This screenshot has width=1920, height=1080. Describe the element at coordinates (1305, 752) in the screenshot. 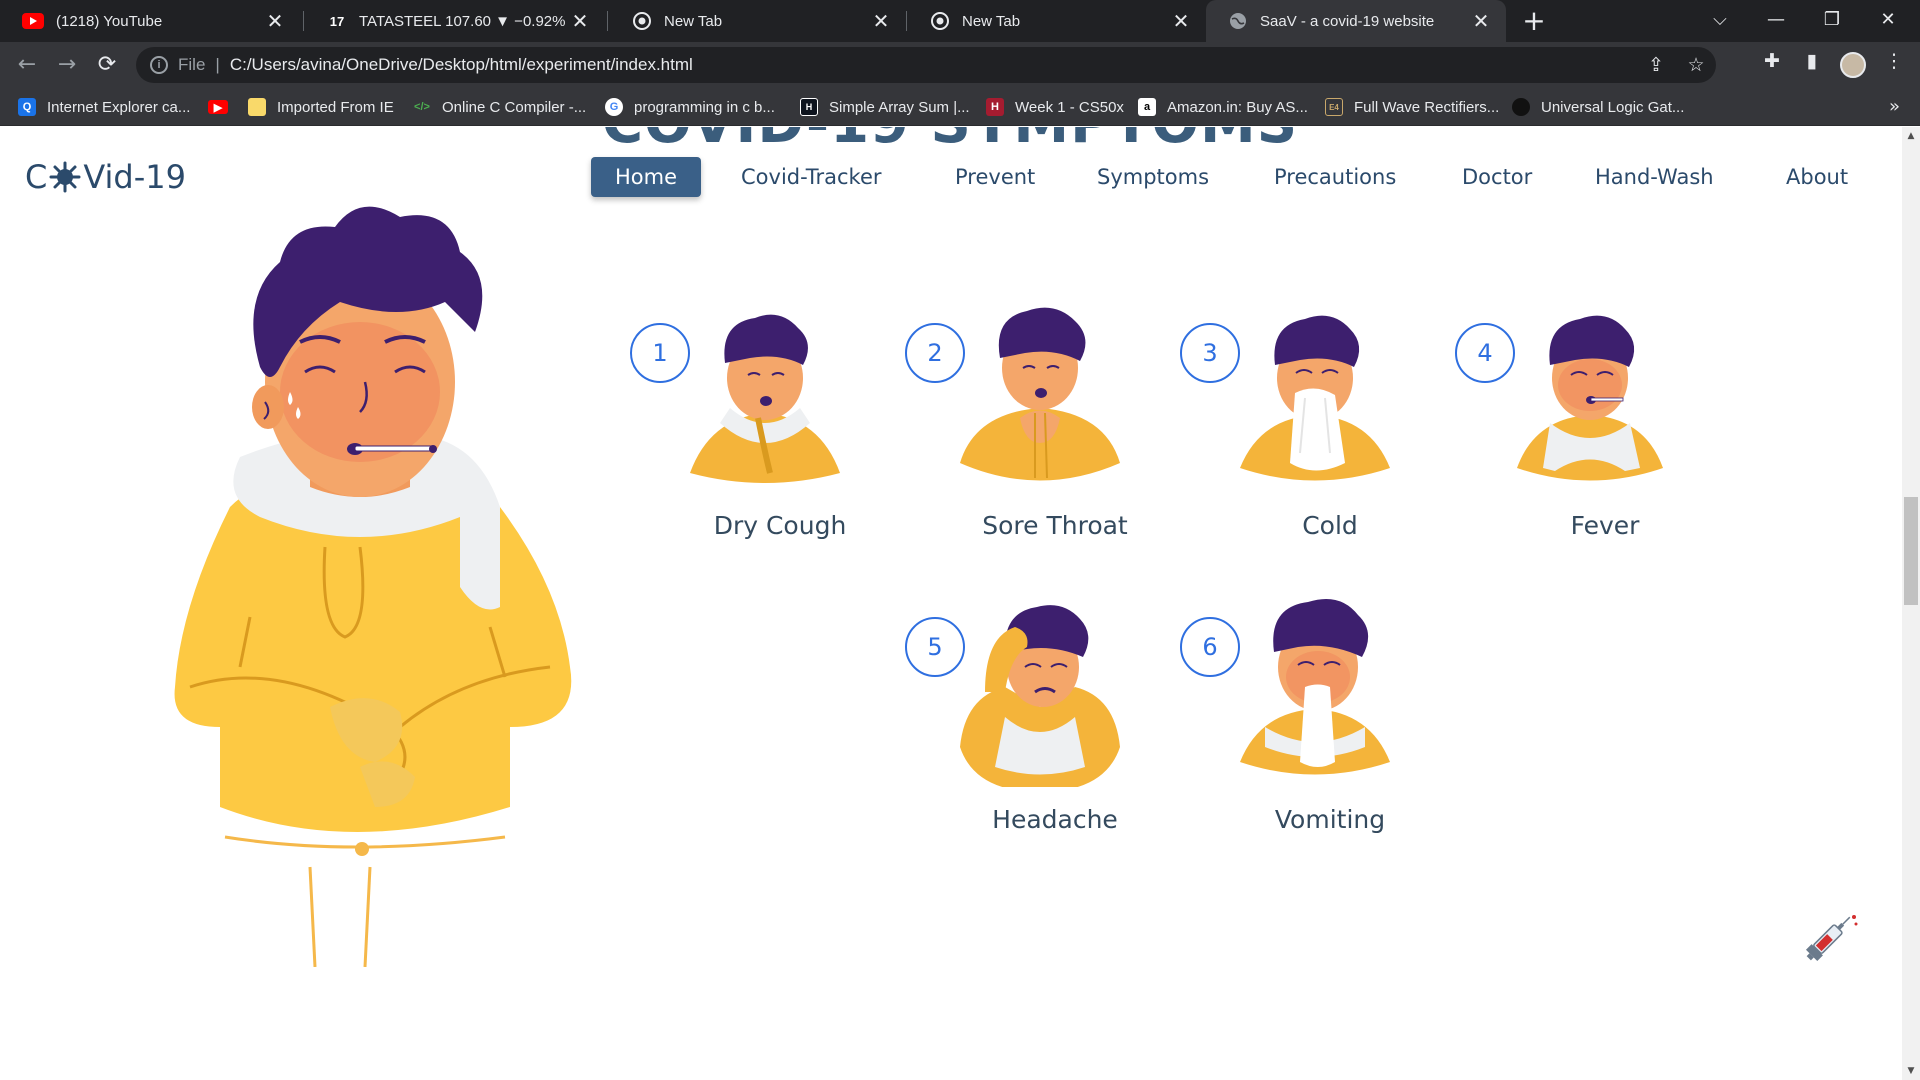

I see `symptom-card-vomiting: 6 Vomiting` at that location.